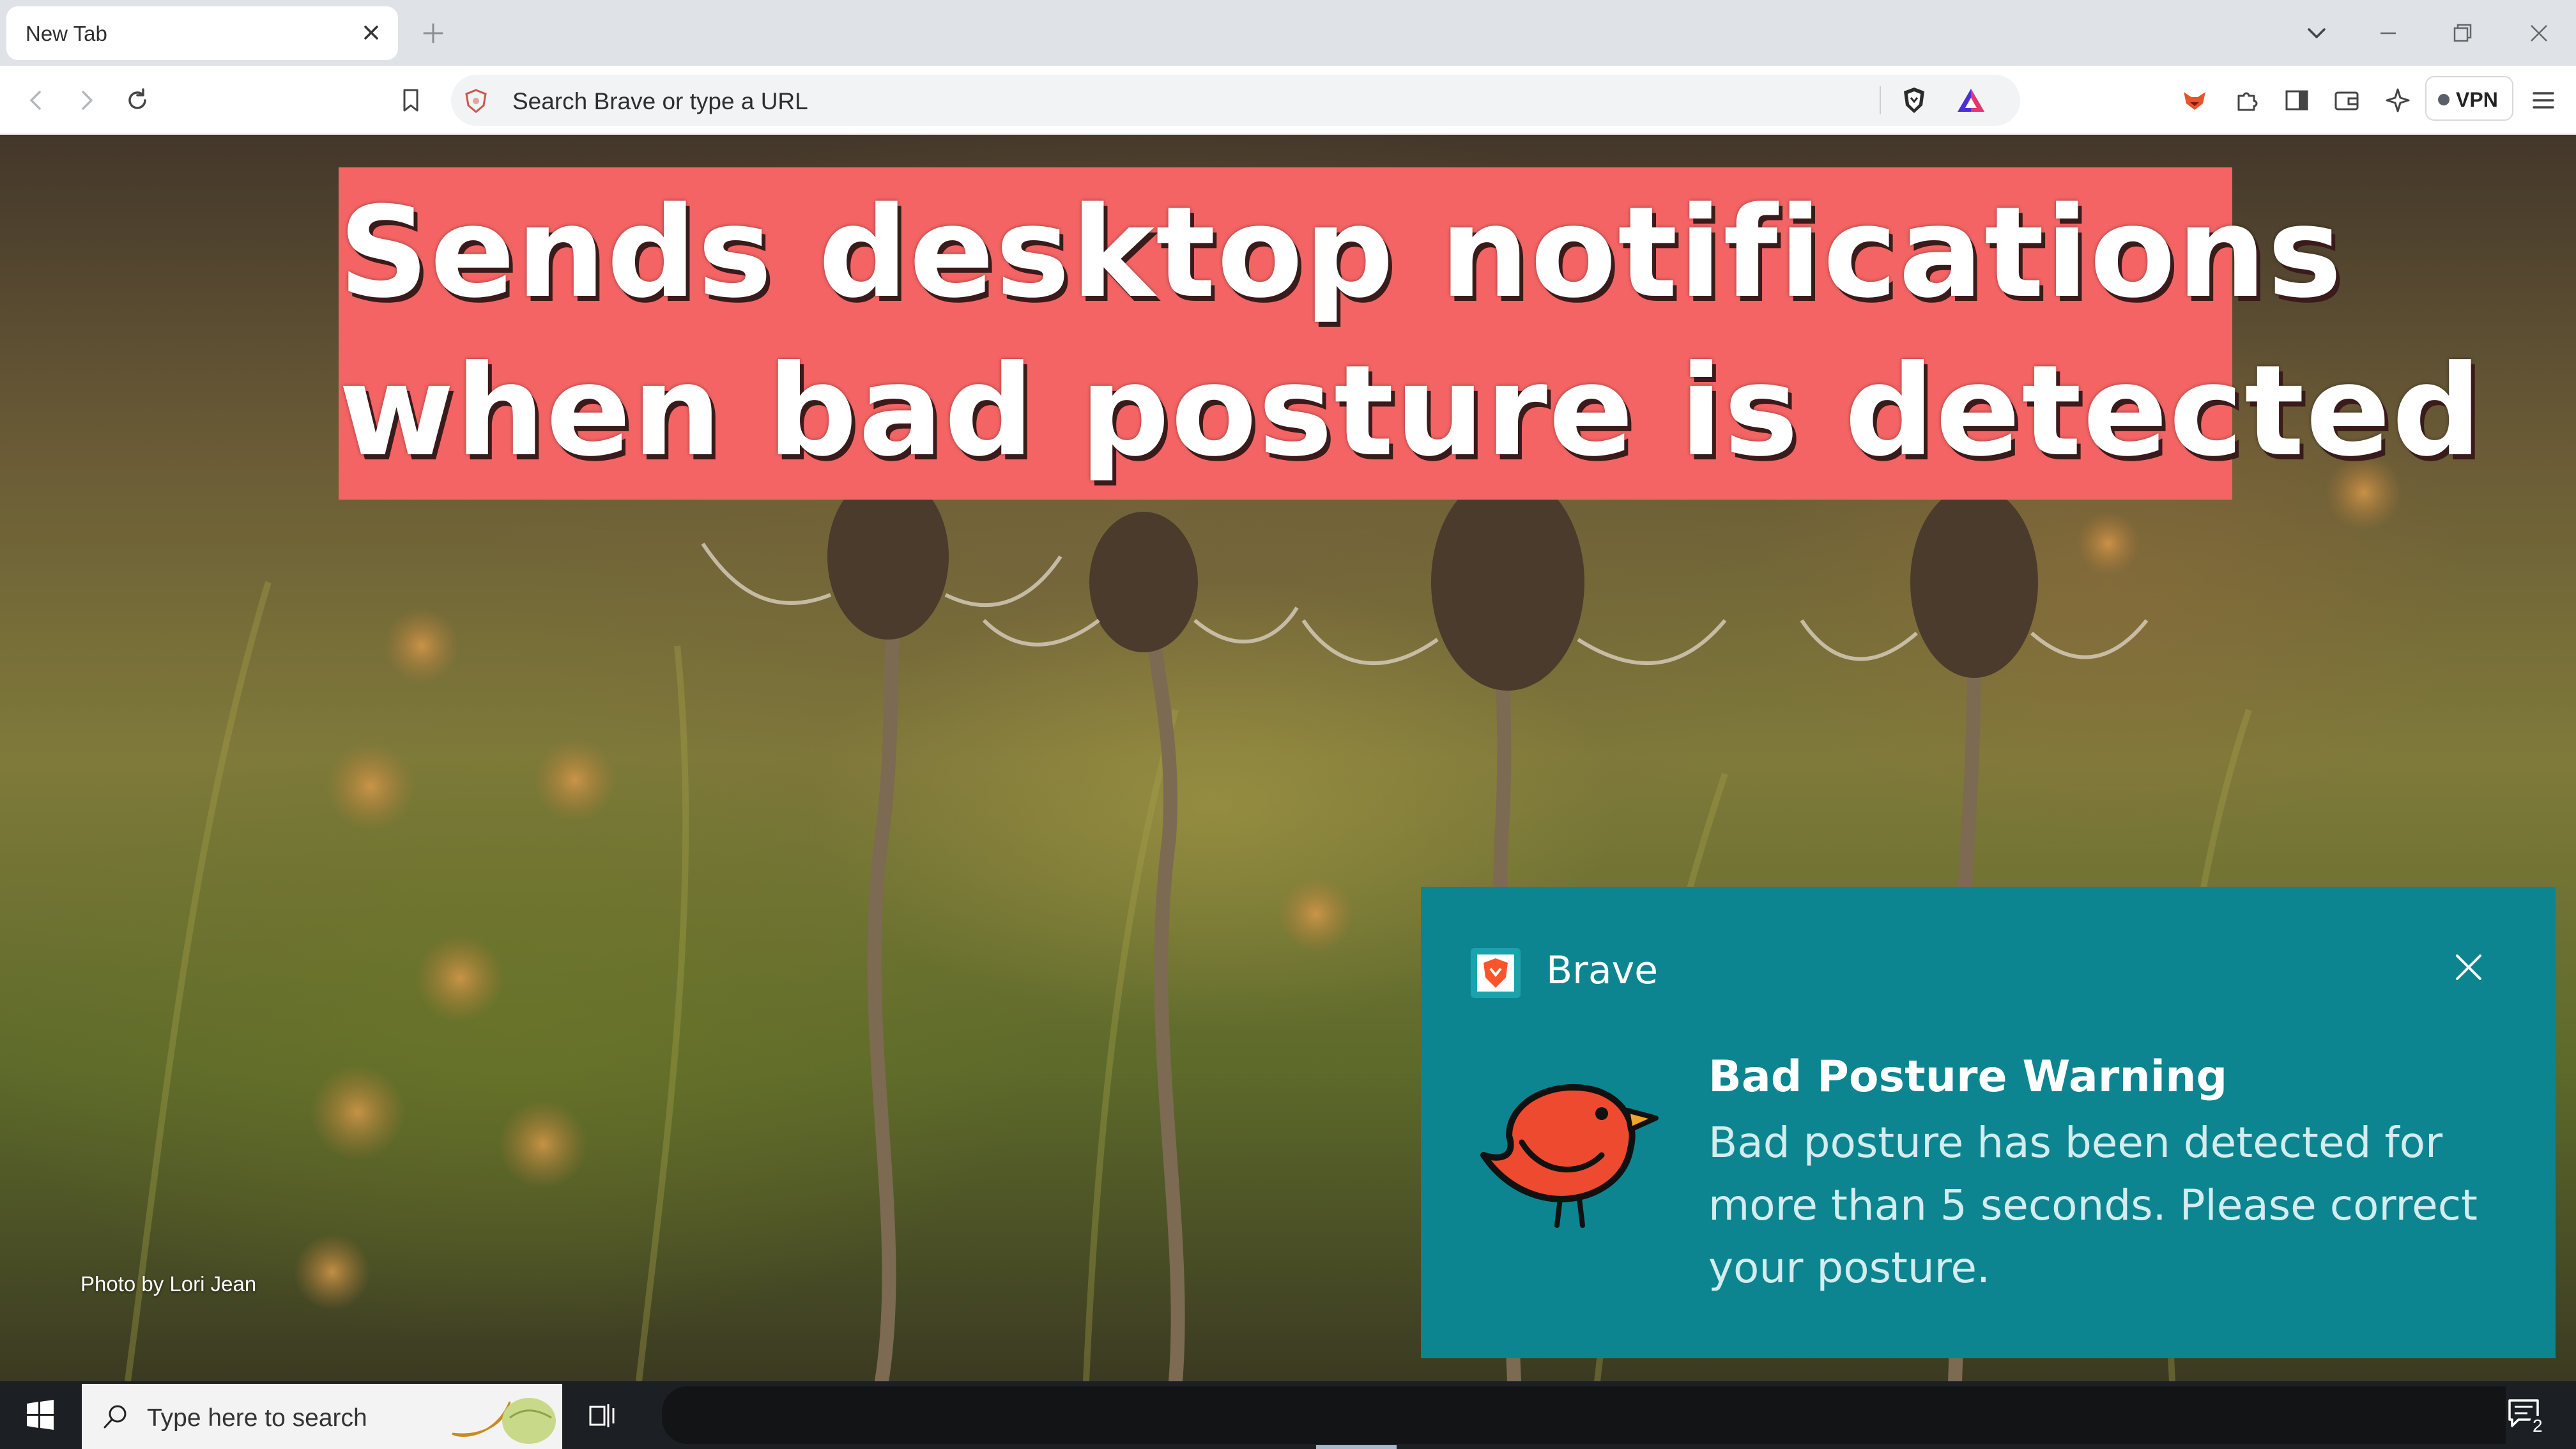  I want to click on taskbar-search-placeholder: Type here to search, so click(257, 1418).